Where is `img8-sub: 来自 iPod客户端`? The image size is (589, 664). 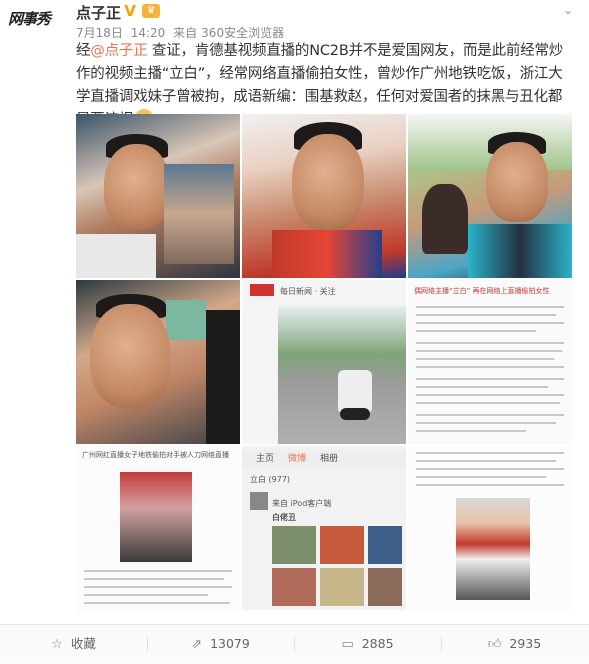 img8-sub: 来自 iPod客户端 is located at coordinates (302, 503).